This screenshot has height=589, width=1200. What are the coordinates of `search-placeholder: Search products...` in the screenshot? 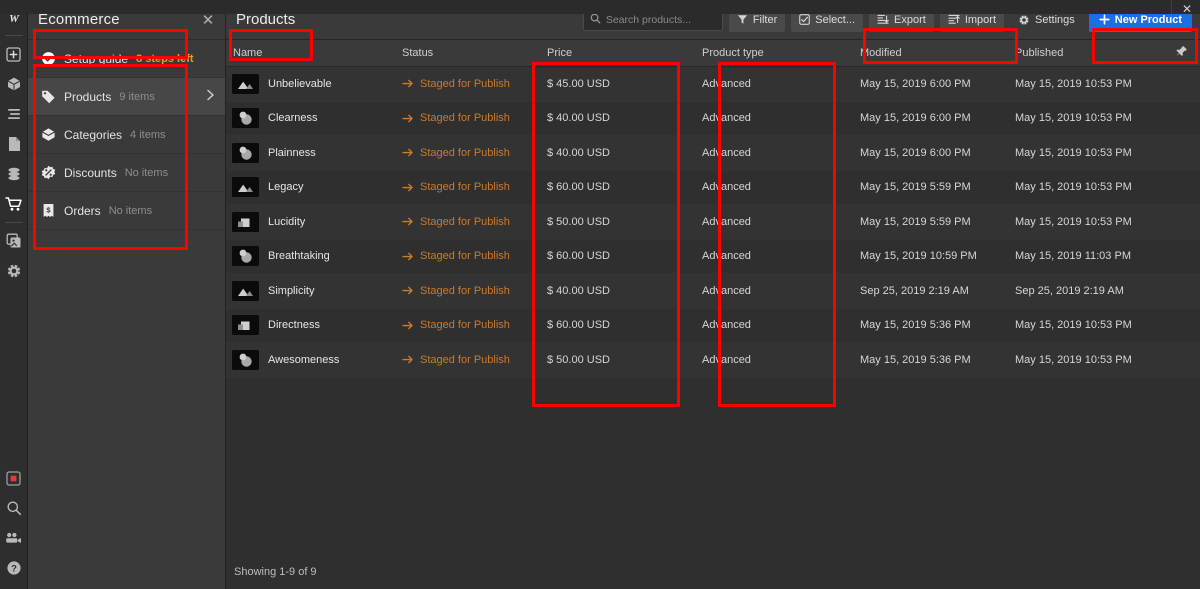 It's located at (648, 19).